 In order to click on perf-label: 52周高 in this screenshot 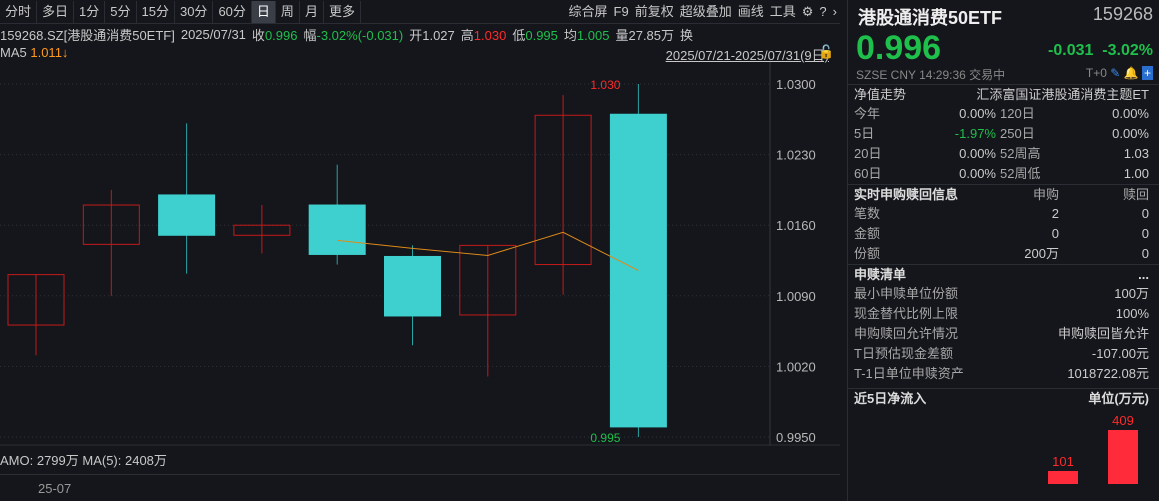, I will do `click(1020, 153)`.